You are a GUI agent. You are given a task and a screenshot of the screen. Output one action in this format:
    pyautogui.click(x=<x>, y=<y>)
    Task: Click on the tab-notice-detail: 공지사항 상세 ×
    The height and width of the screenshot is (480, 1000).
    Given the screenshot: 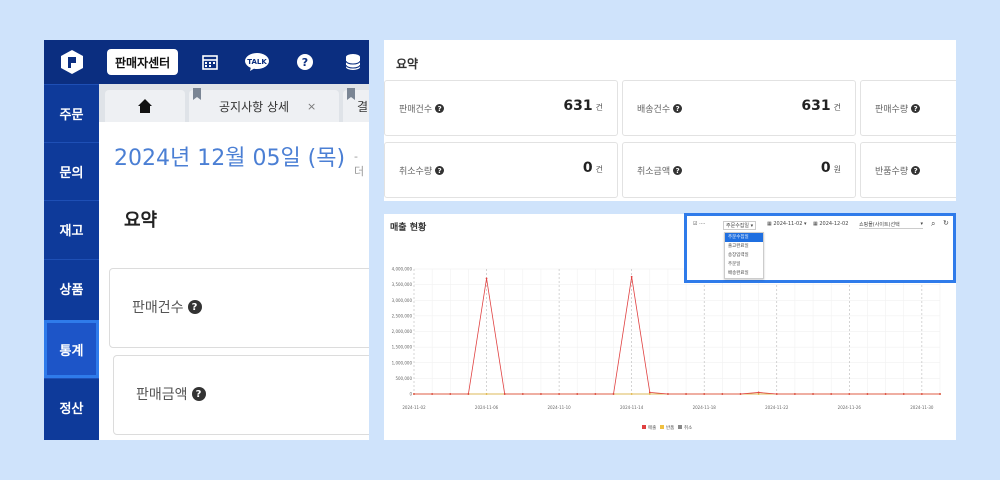 What is the action you would take?
    pyautogui.click(x=264, y=105)
    